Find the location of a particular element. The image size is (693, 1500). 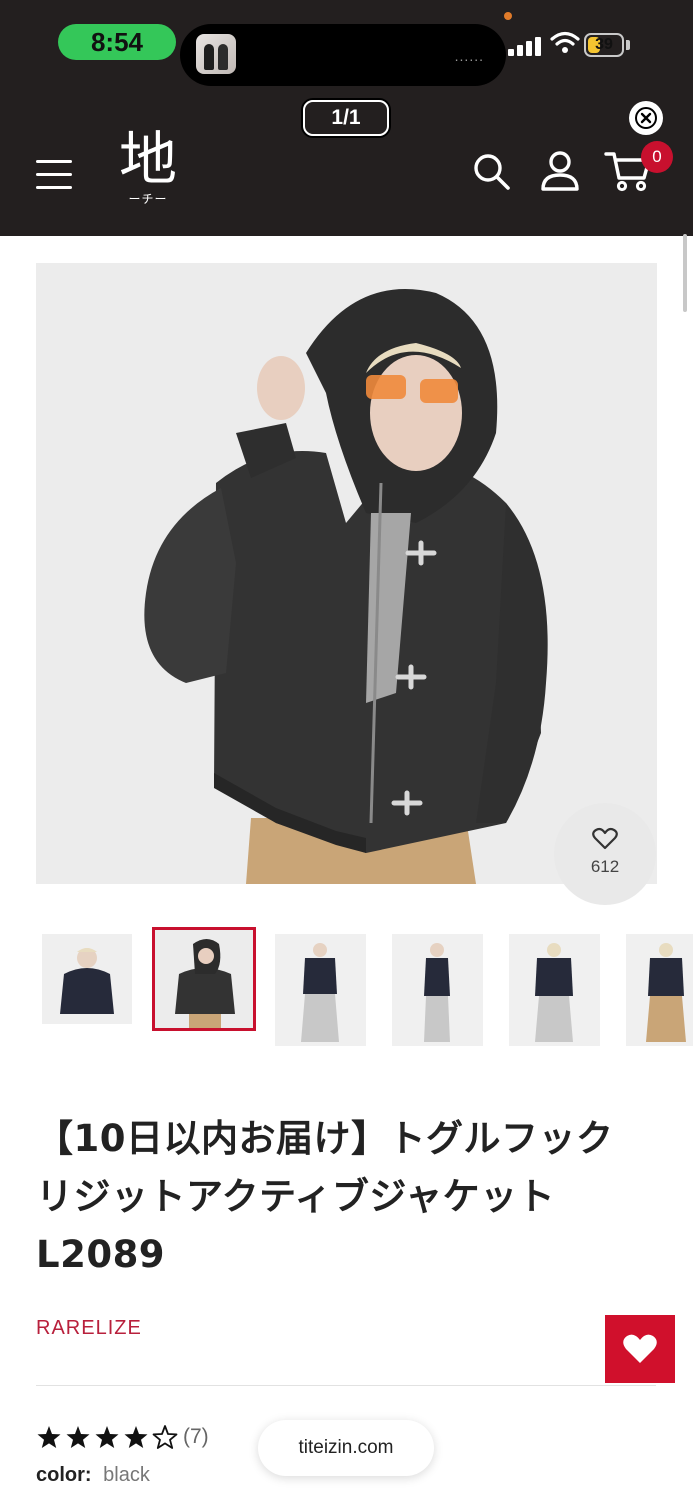

review-count: (7) is located at coordinates (196, 1436).